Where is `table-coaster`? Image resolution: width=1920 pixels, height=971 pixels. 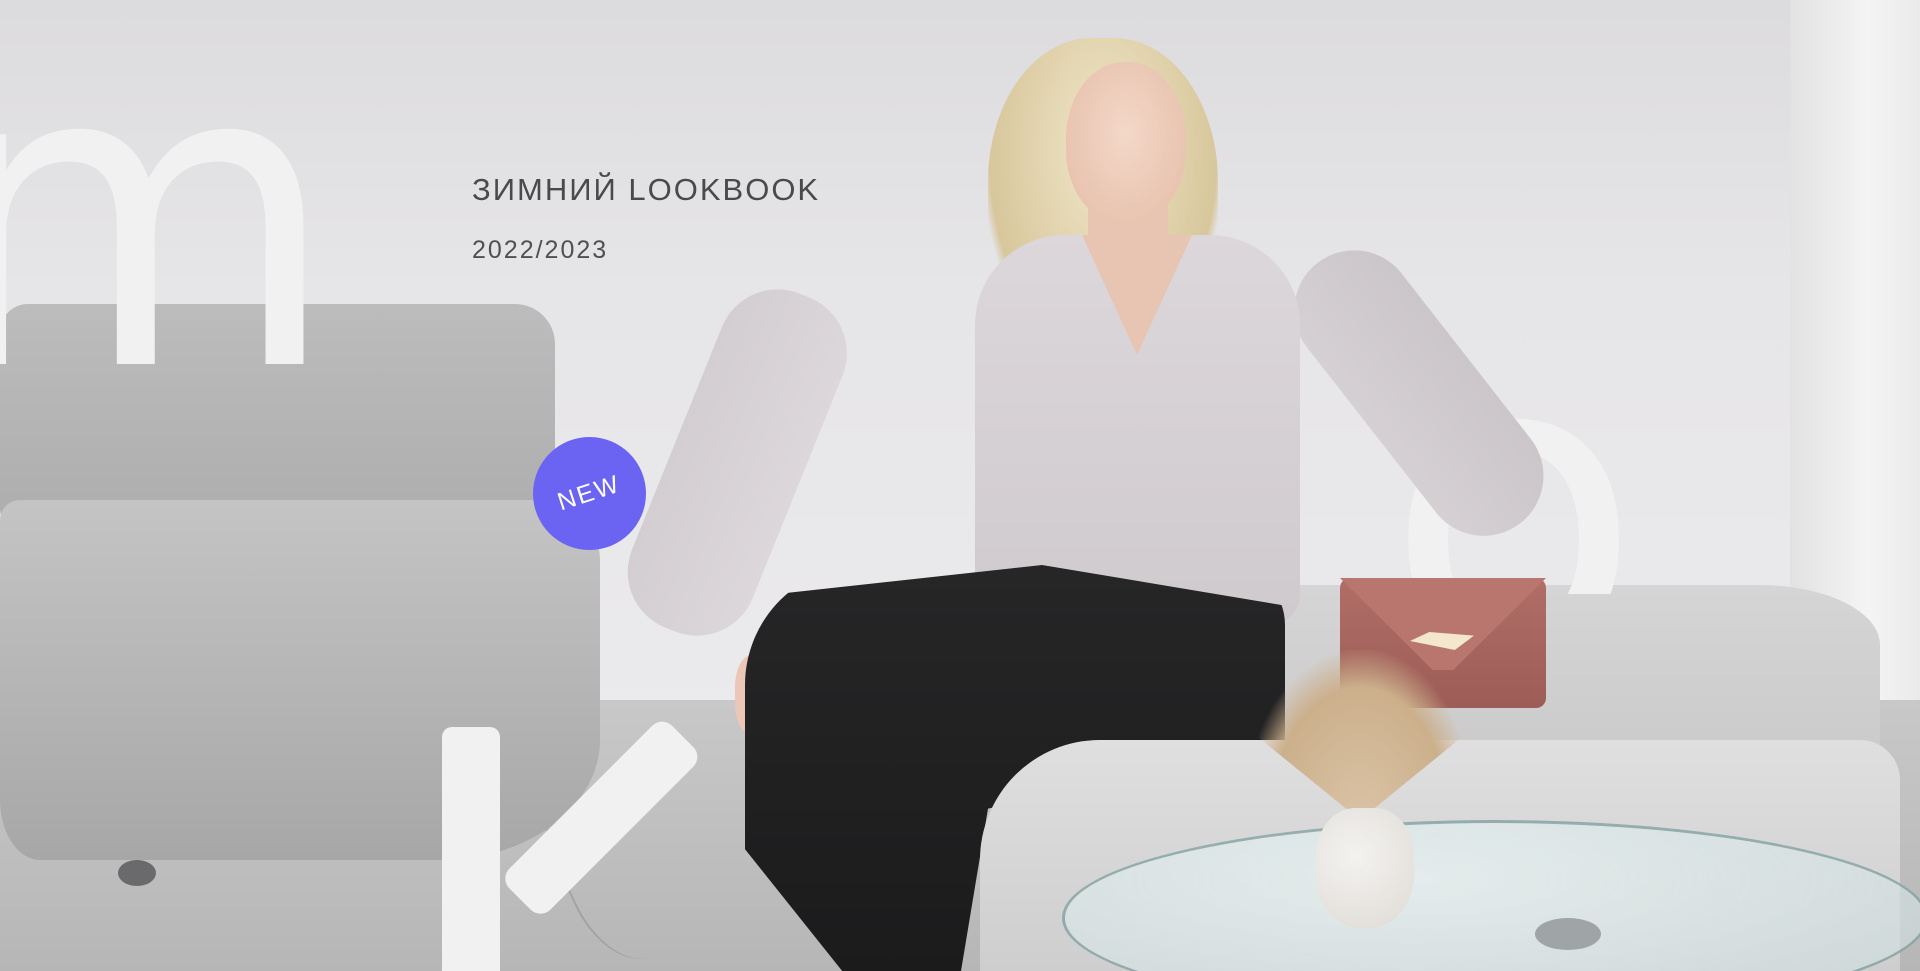 table-coaster is located at coordinates (1568, 934).